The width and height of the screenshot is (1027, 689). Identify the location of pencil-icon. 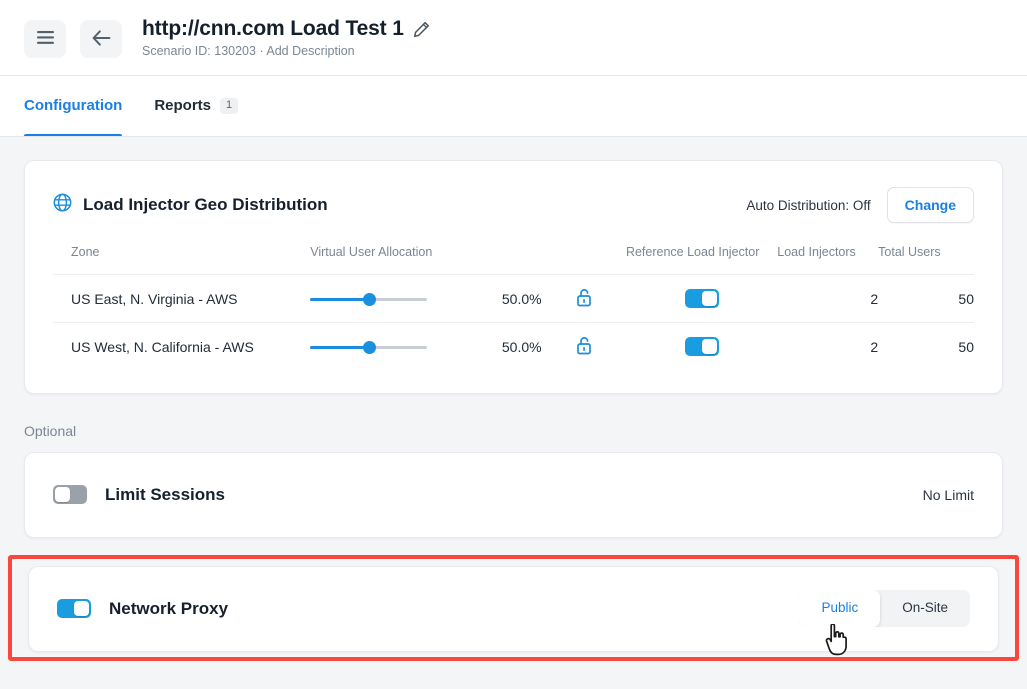
(421, 29).